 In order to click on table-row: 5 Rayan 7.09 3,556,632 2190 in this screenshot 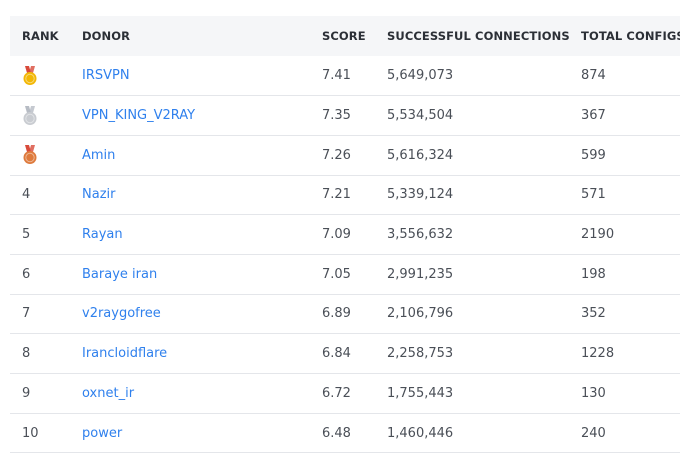, I will do `click(345, 235)`.